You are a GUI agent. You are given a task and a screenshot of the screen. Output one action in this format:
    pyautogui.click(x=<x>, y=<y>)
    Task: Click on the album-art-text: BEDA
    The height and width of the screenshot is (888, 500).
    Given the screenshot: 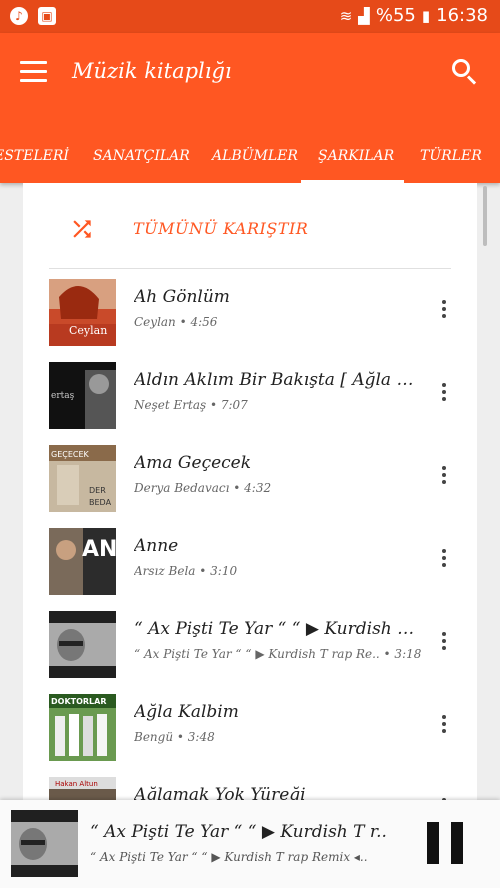 What is the action you would take?
    pyautogui.click(x=100, y=502)
    